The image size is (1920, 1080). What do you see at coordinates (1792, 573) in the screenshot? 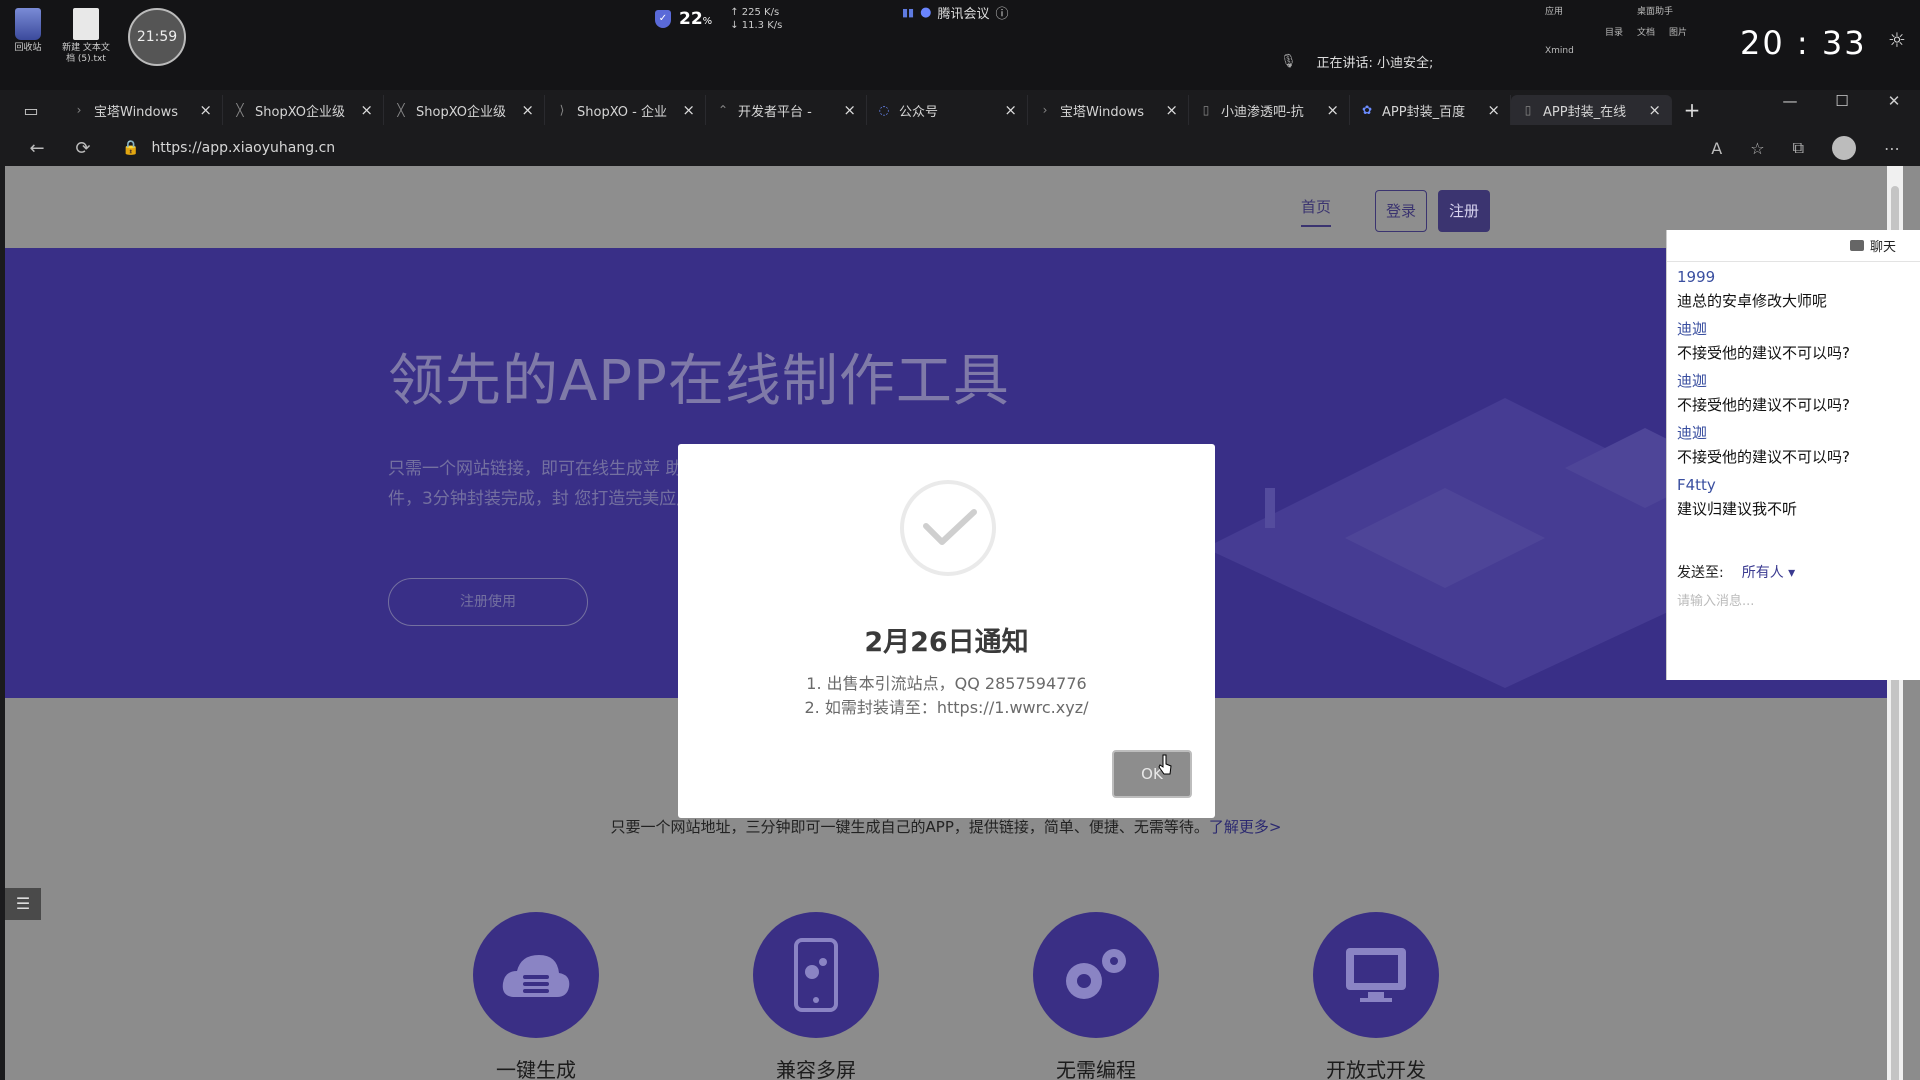
I see `dropdown-arrow-icon: ▾` at bounding box center [1792, 573].